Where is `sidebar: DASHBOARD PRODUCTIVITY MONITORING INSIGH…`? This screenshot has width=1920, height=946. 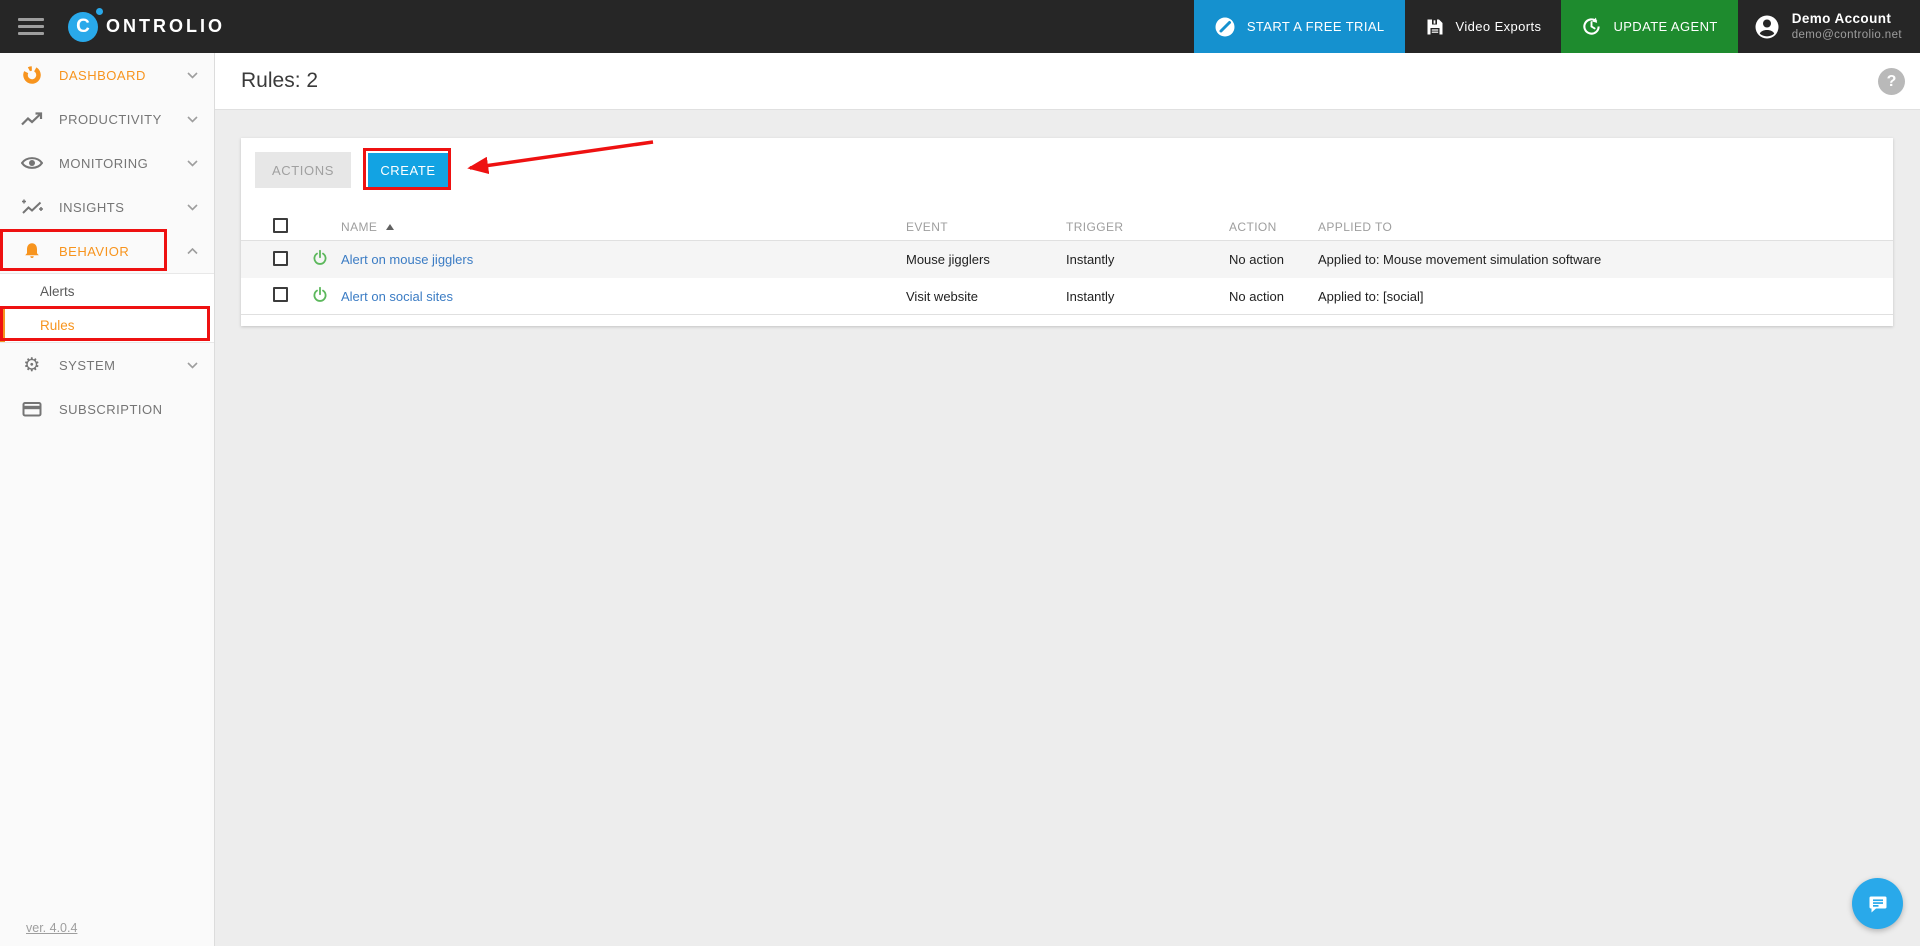
sidebar: DASHBOARD PRODUCTIVITY MONITORING INSIGH… is located at coordinates (107, 499).